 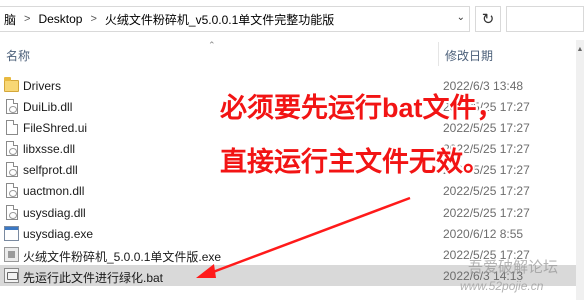 What do you see at coordinates (362, 108) in the screenshot?
I see `annotation-line-1: 必须要先运行bat文件，` at bounding box center [362, 108].